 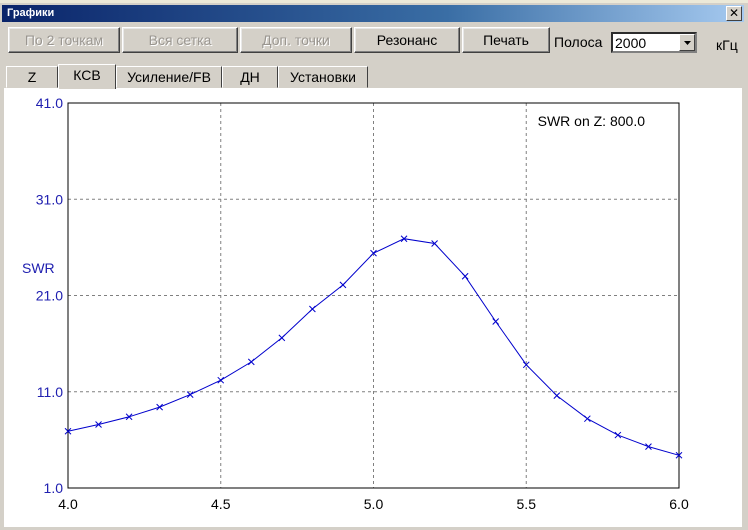 I want to click on two-points-button: По 2 точкам, so click(x=64, y=40).